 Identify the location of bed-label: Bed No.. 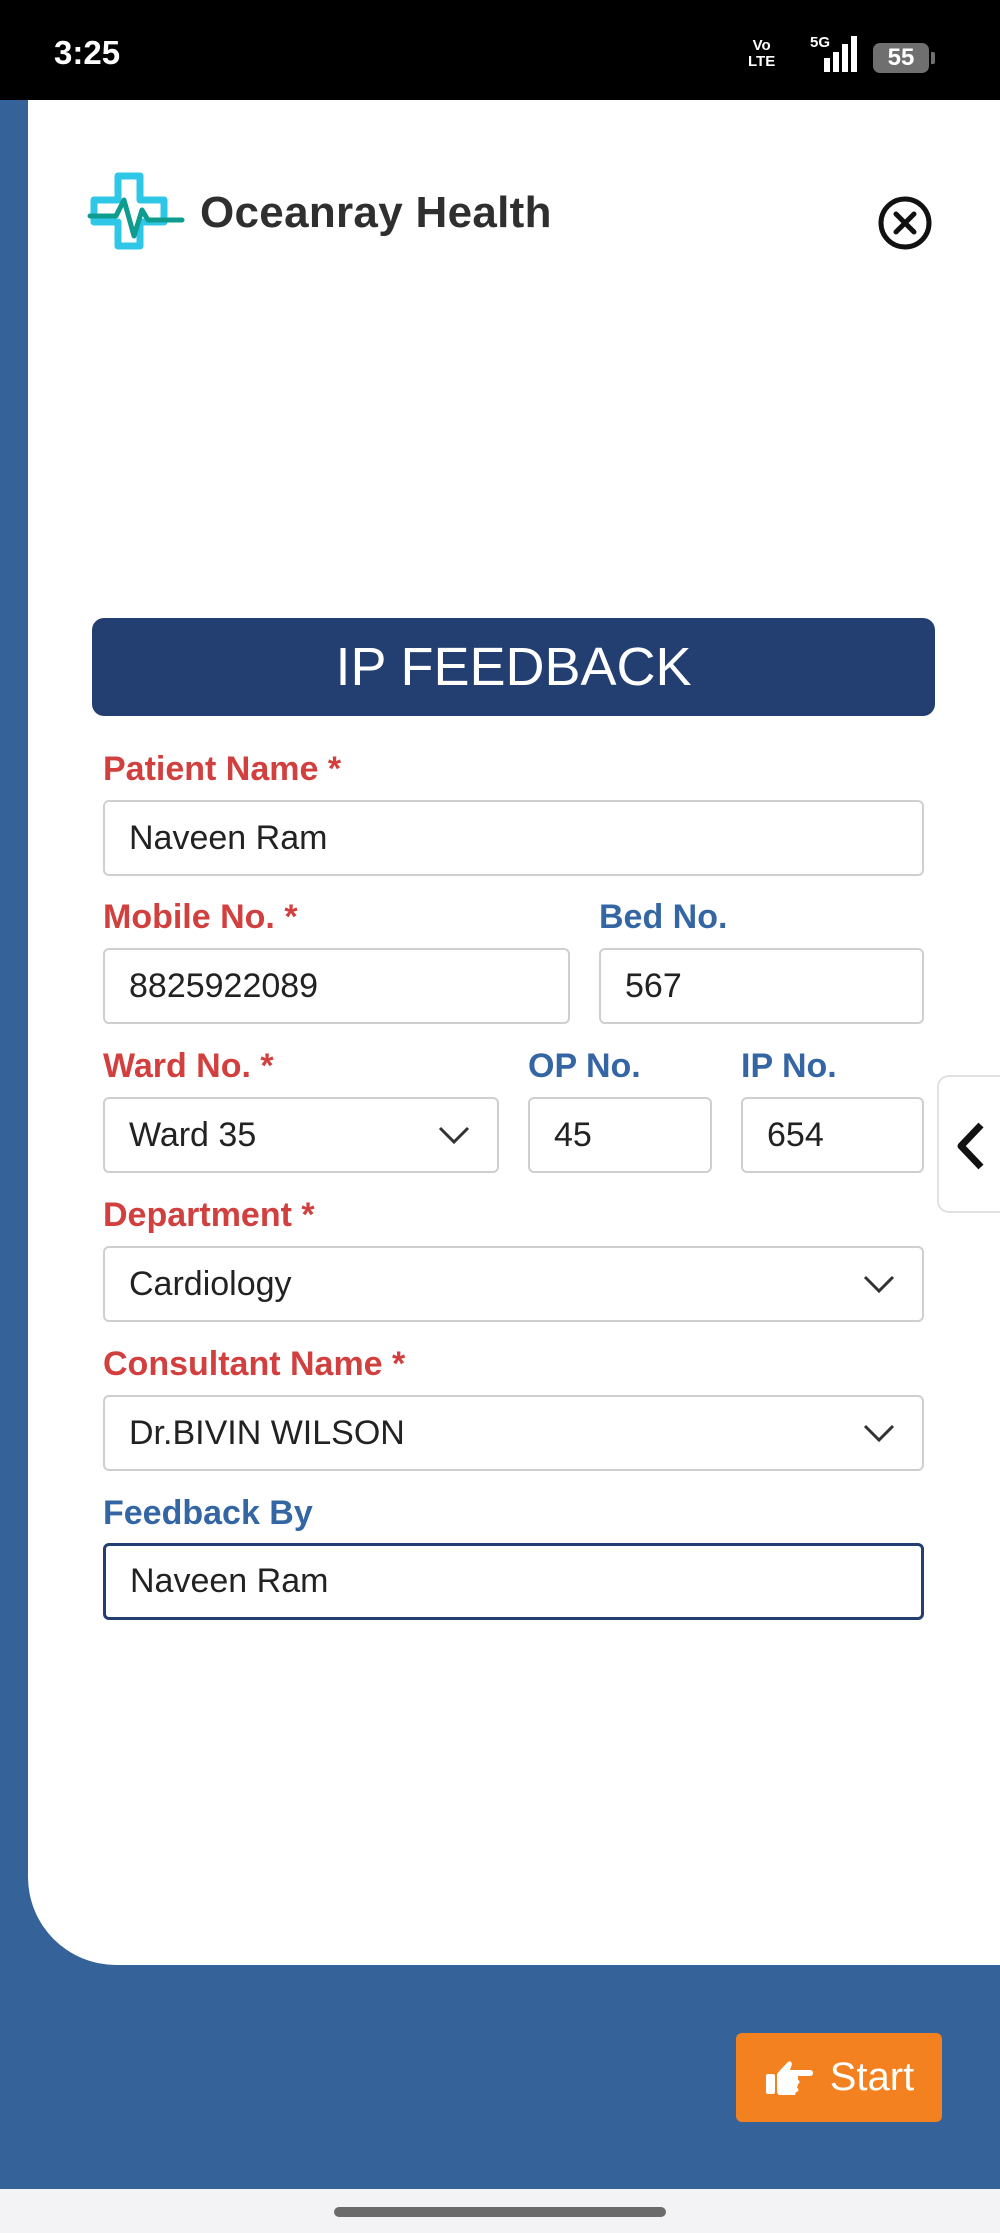
(663, 917).